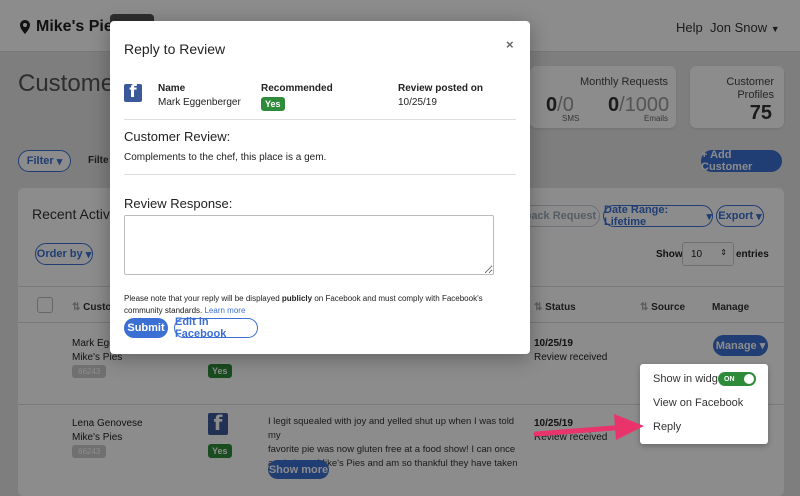 This screenshot has width=800, height=496. I want to click on modal-title: Reply to Review, so click(175, 49).